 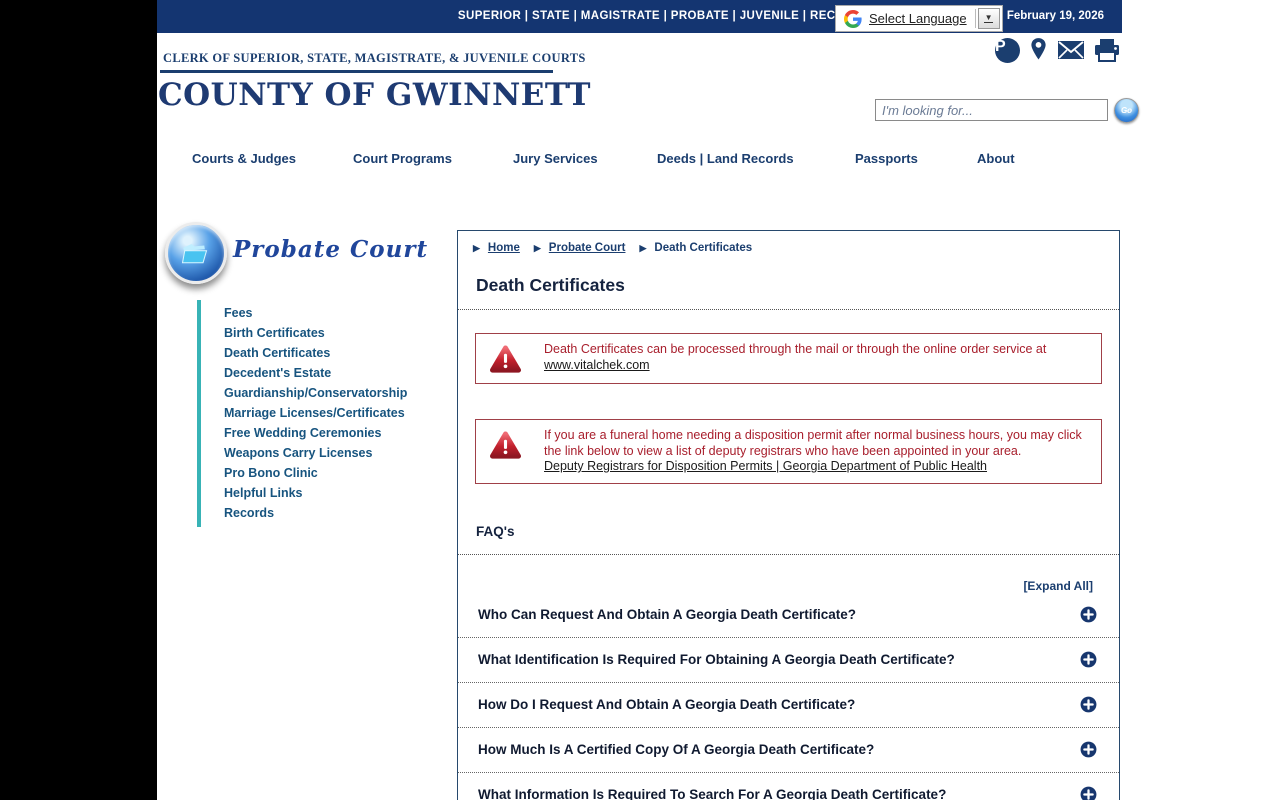 What do you see at coordinates (788, 574) in the screenshot?
I see `expand-all-row: [Expand All]` at bounding box center [788, 574].